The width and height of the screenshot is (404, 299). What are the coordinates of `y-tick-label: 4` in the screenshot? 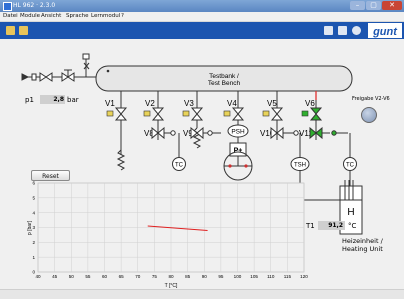 It's located at (33, 212).